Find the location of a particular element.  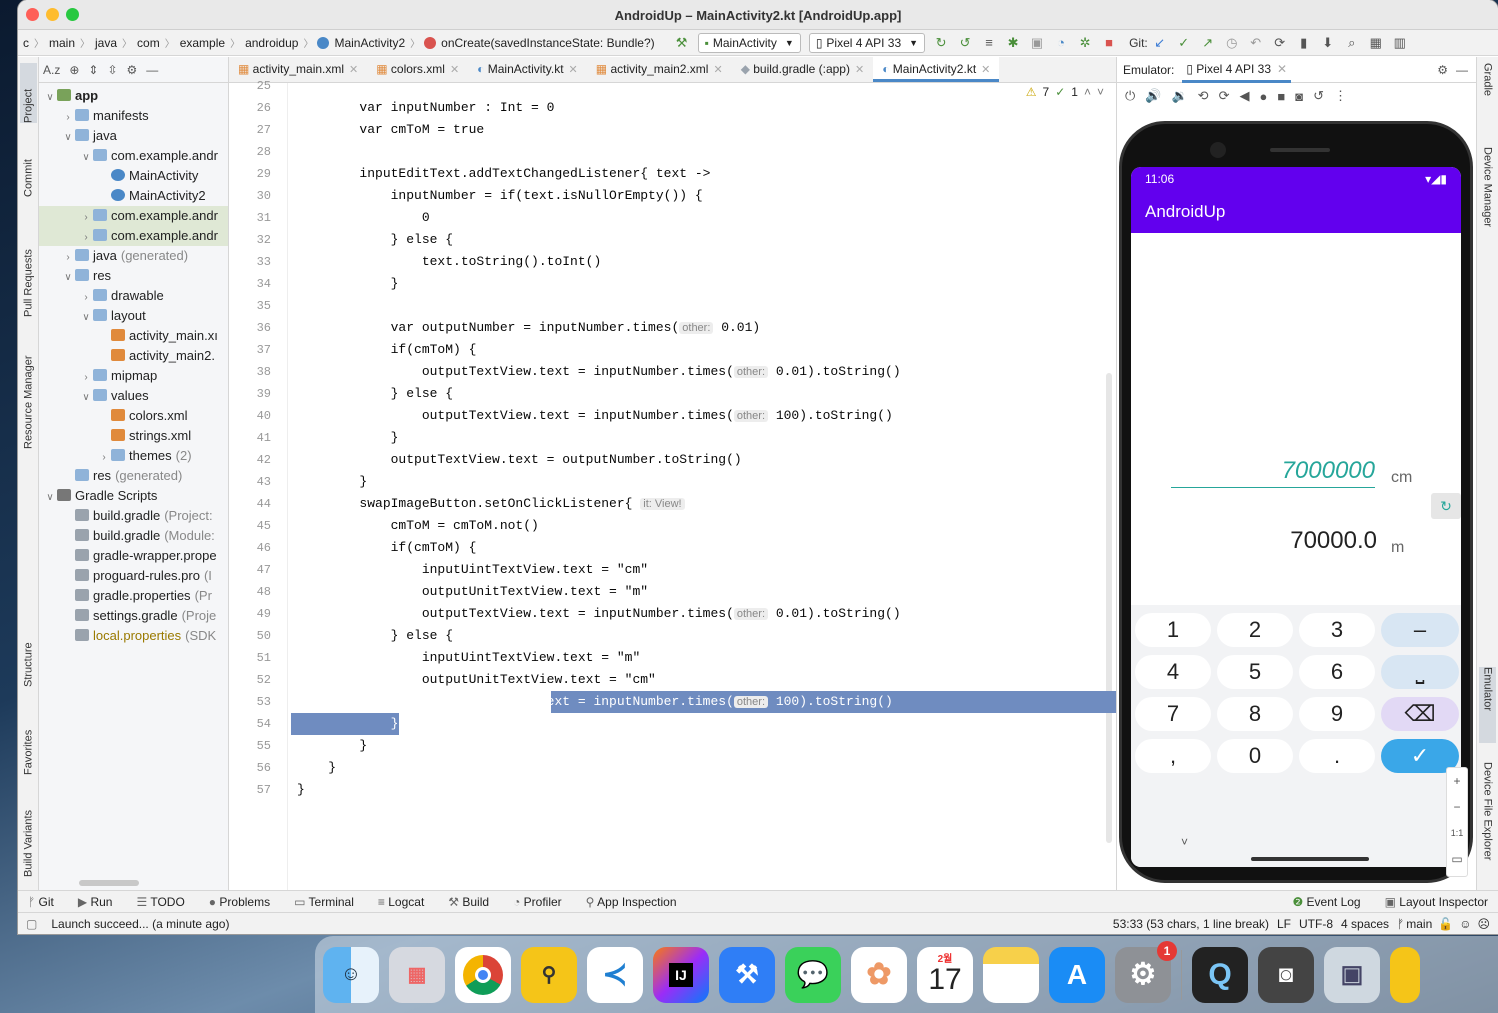

project-tree-item: gradle-wrapper.prope is located at coordinates (133, 556).